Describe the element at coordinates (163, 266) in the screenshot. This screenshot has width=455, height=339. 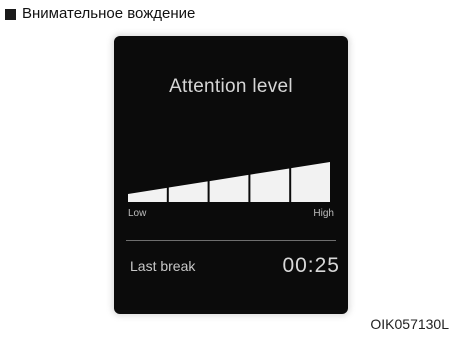
I see `last-break-label: Last break` at that location.